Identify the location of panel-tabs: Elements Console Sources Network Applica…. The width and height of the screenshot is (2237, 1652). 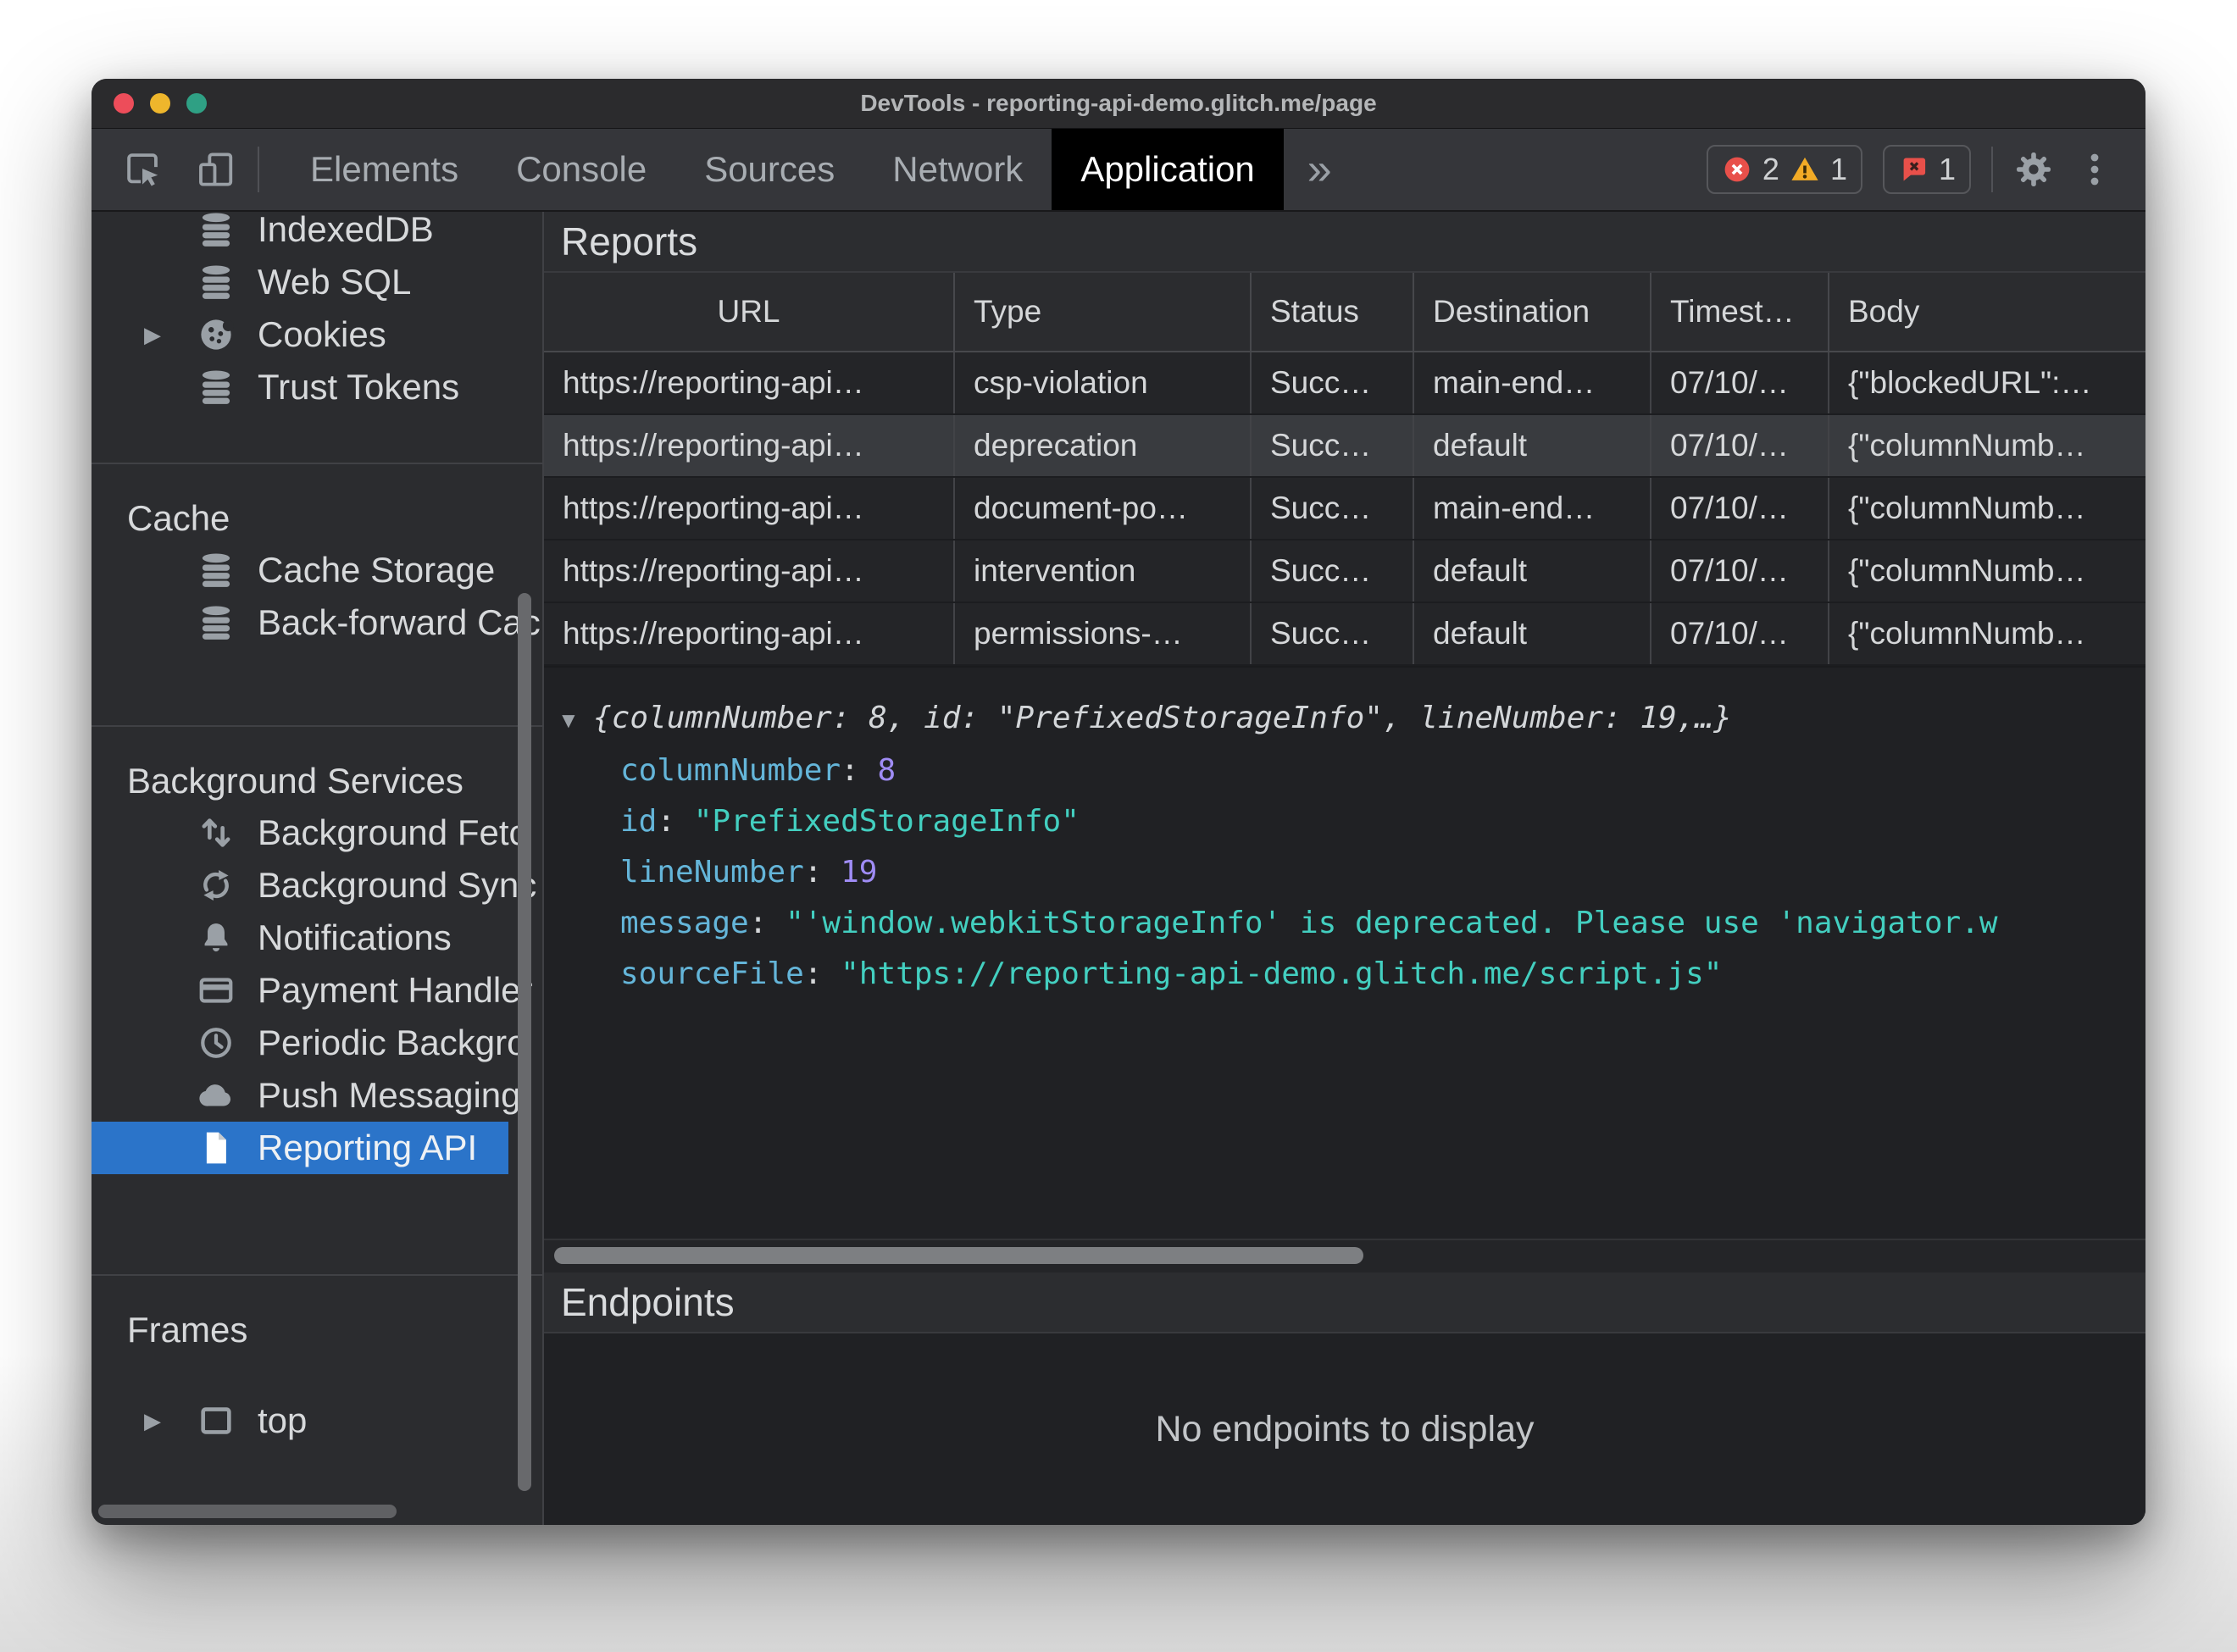
(782, 169).